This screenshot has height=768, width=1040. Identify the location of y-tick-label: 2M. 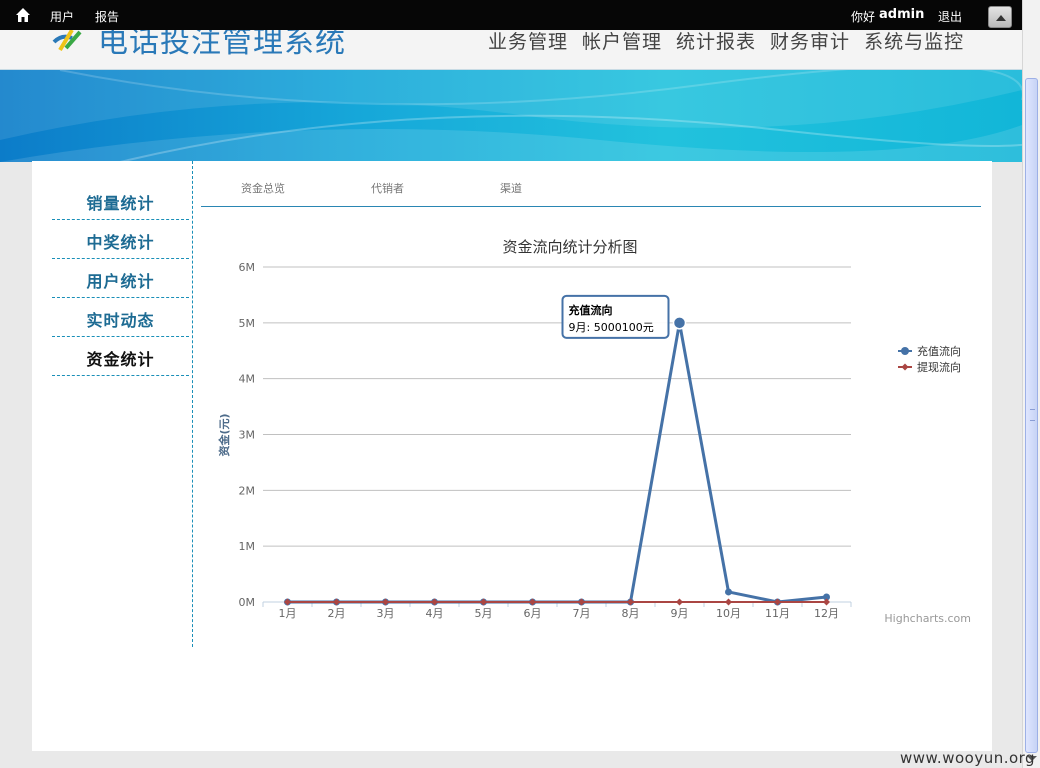
(247, 490).